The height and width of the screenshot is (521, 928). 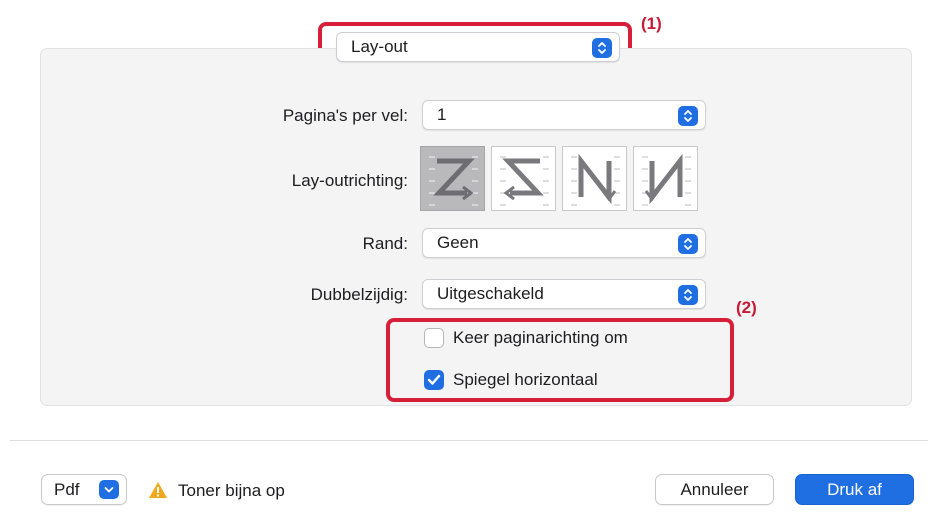 What do you see at coordinates (490, 293) in the screenshot?
I see `two-sided-value: Uitgeschakeld` at bounding box center [490, 293].